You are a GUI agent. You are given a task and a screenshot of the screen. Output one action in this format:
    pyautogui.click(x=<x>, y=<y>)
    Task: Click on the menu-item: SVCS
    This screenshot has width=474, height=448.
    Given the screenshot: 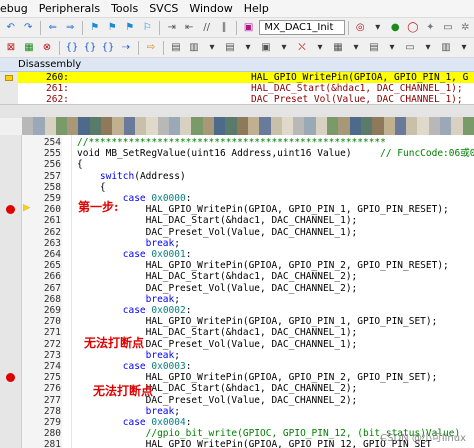 What is the action you would take?
    pyautogui.click(x=165, y=8)
    